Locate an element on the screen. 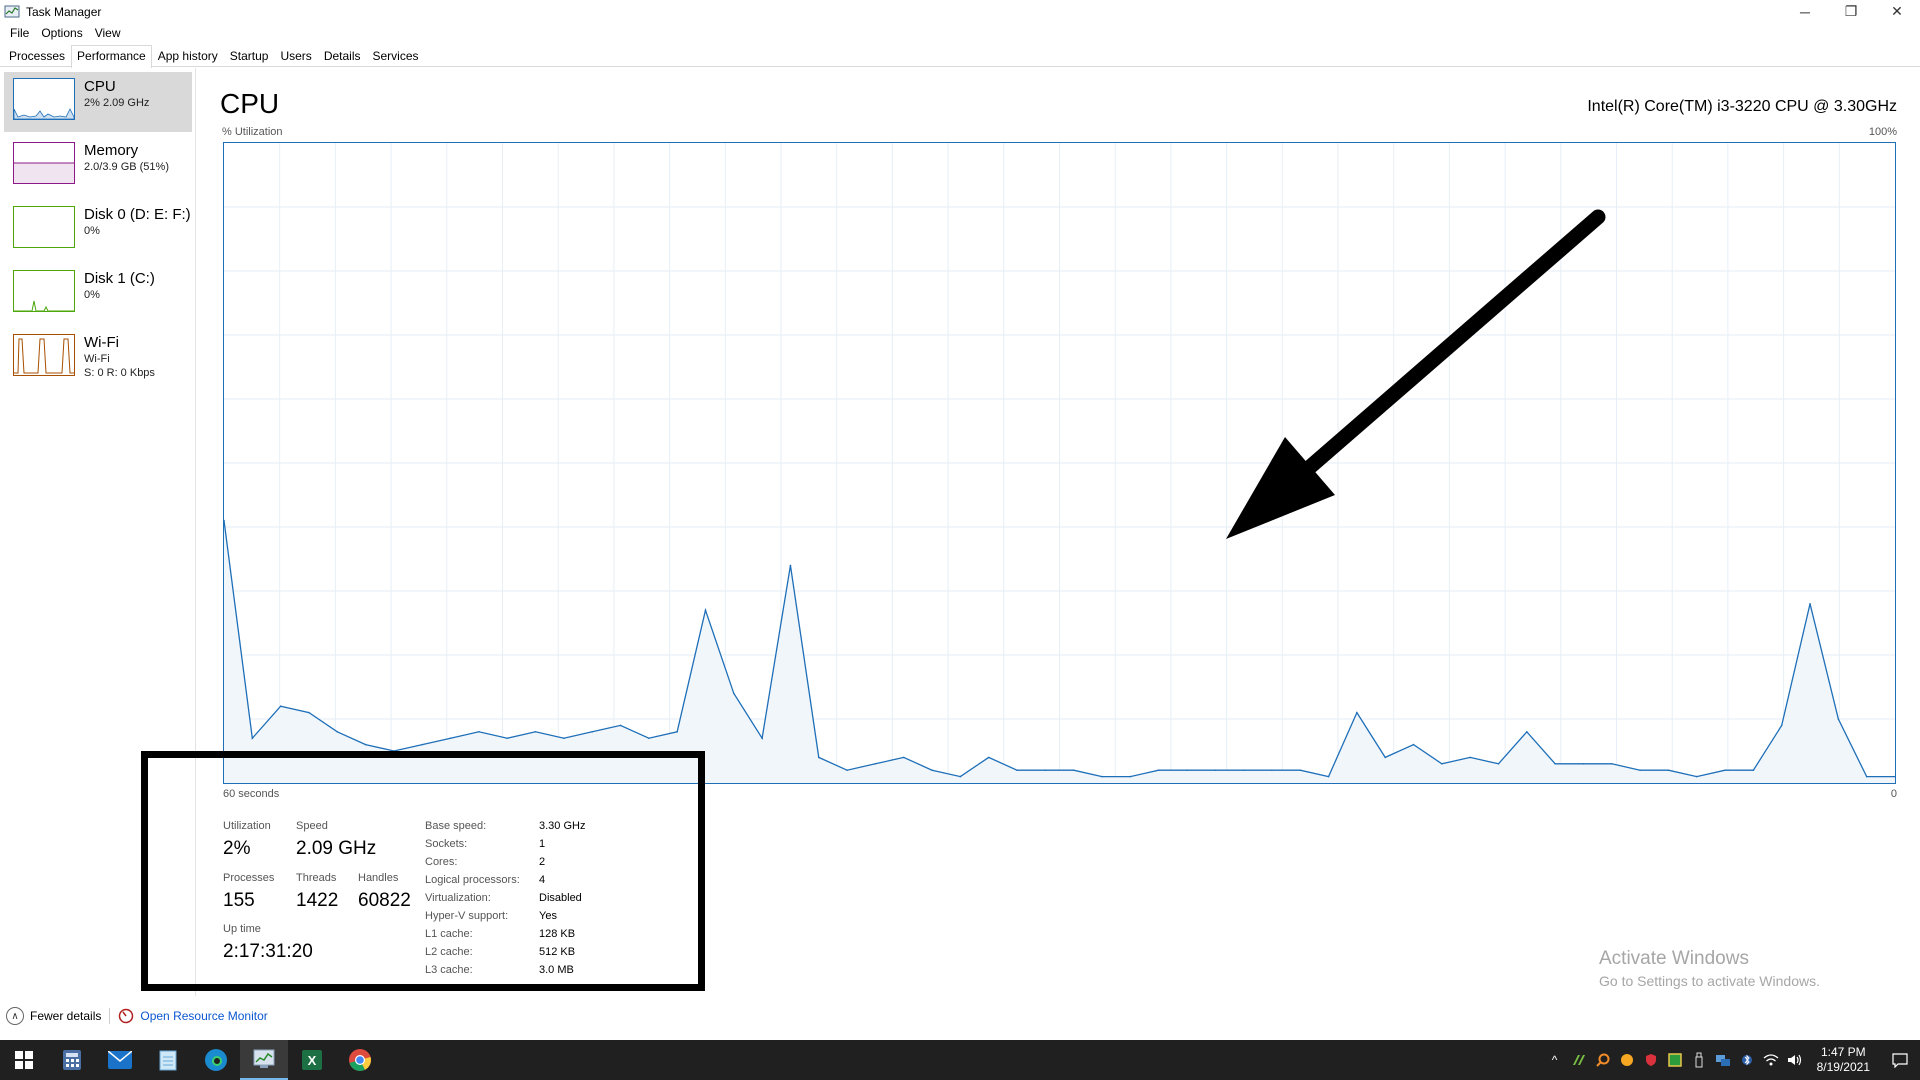 Image resolution: width=1920 pixels, height=1080 pixels. title-bar: Task Manager ─ ❐ ✕ is located at coordinates (960, 11).